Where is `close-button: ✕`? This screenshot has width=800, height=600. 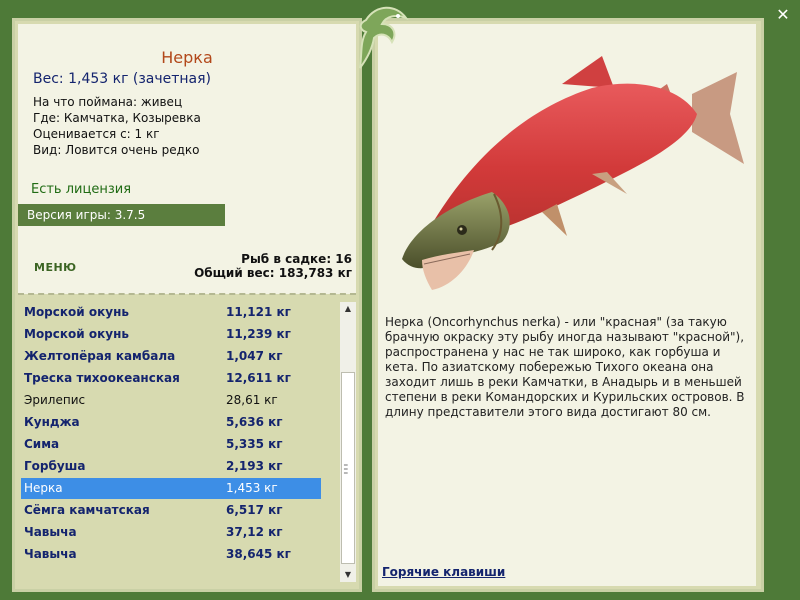 close-button: ✕ is located at coordinates (783, 15).